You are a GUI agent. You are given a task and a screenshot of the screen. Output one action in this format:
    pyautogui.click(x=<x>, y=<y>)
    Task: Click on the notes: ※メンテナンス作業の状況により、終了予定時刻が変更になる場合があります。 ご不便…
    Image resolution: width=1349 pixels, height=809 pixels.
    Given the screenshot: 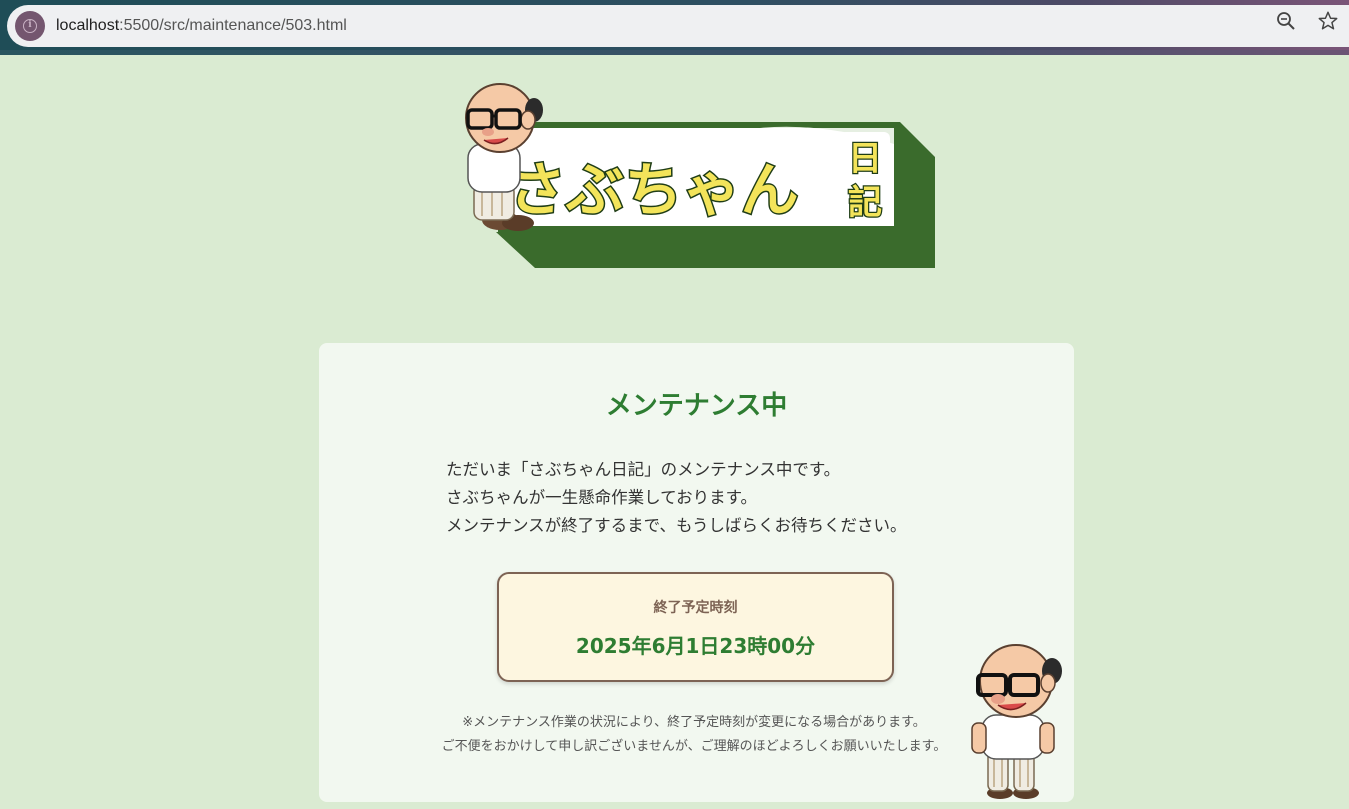 What is the action you would take?
    pyautogui.click(x=694, y=735)
    